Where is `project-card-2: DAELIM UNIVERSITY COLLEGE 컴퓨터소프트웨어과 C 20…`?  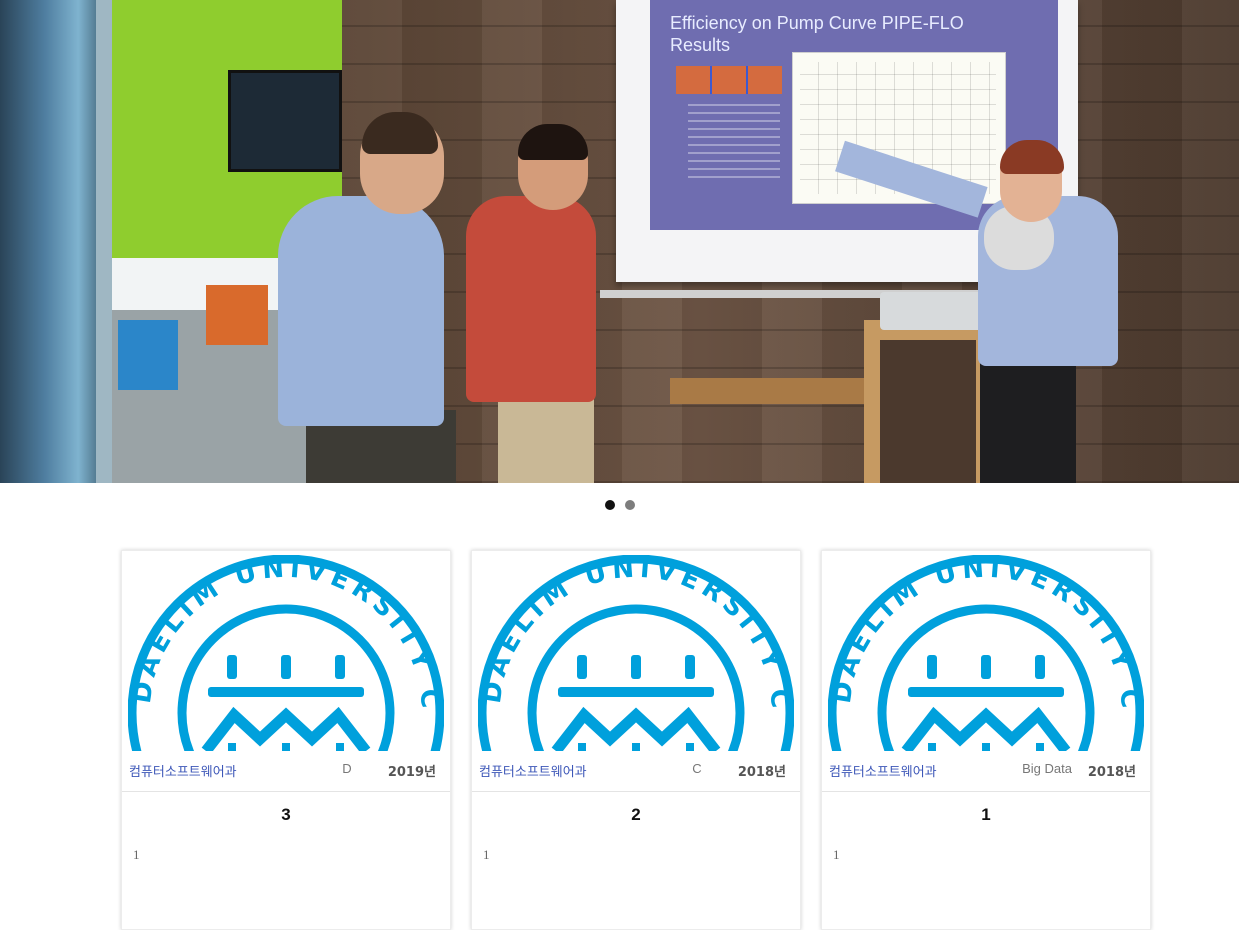
project-card-2: DAELIM UNIVERSITY COLLEGE 컴퓨터소프트웨어과 C 20… is located at coordinates (636, 740).